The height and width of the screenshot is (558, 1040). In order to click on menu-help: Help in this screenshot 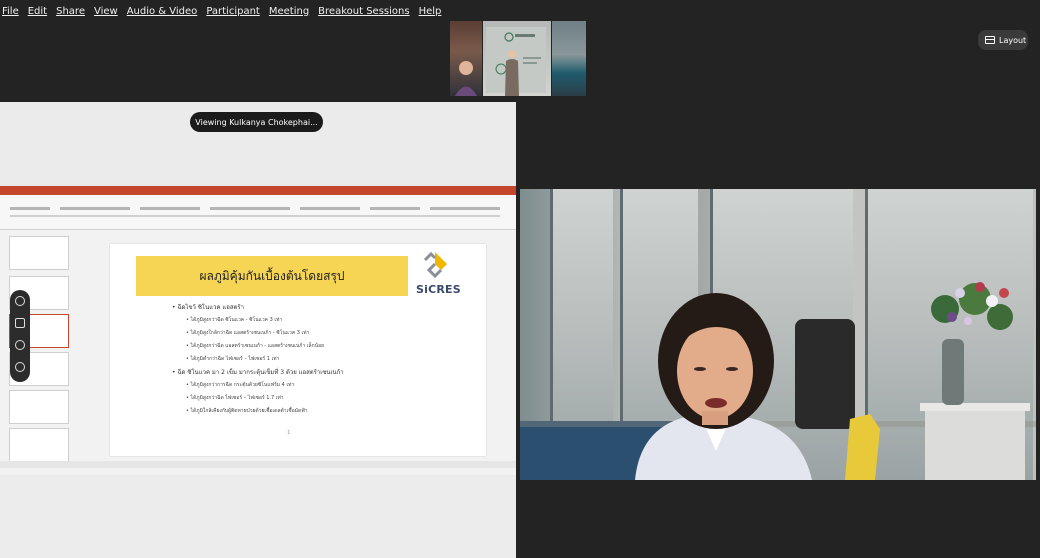, I will do `click(430, 11)`.